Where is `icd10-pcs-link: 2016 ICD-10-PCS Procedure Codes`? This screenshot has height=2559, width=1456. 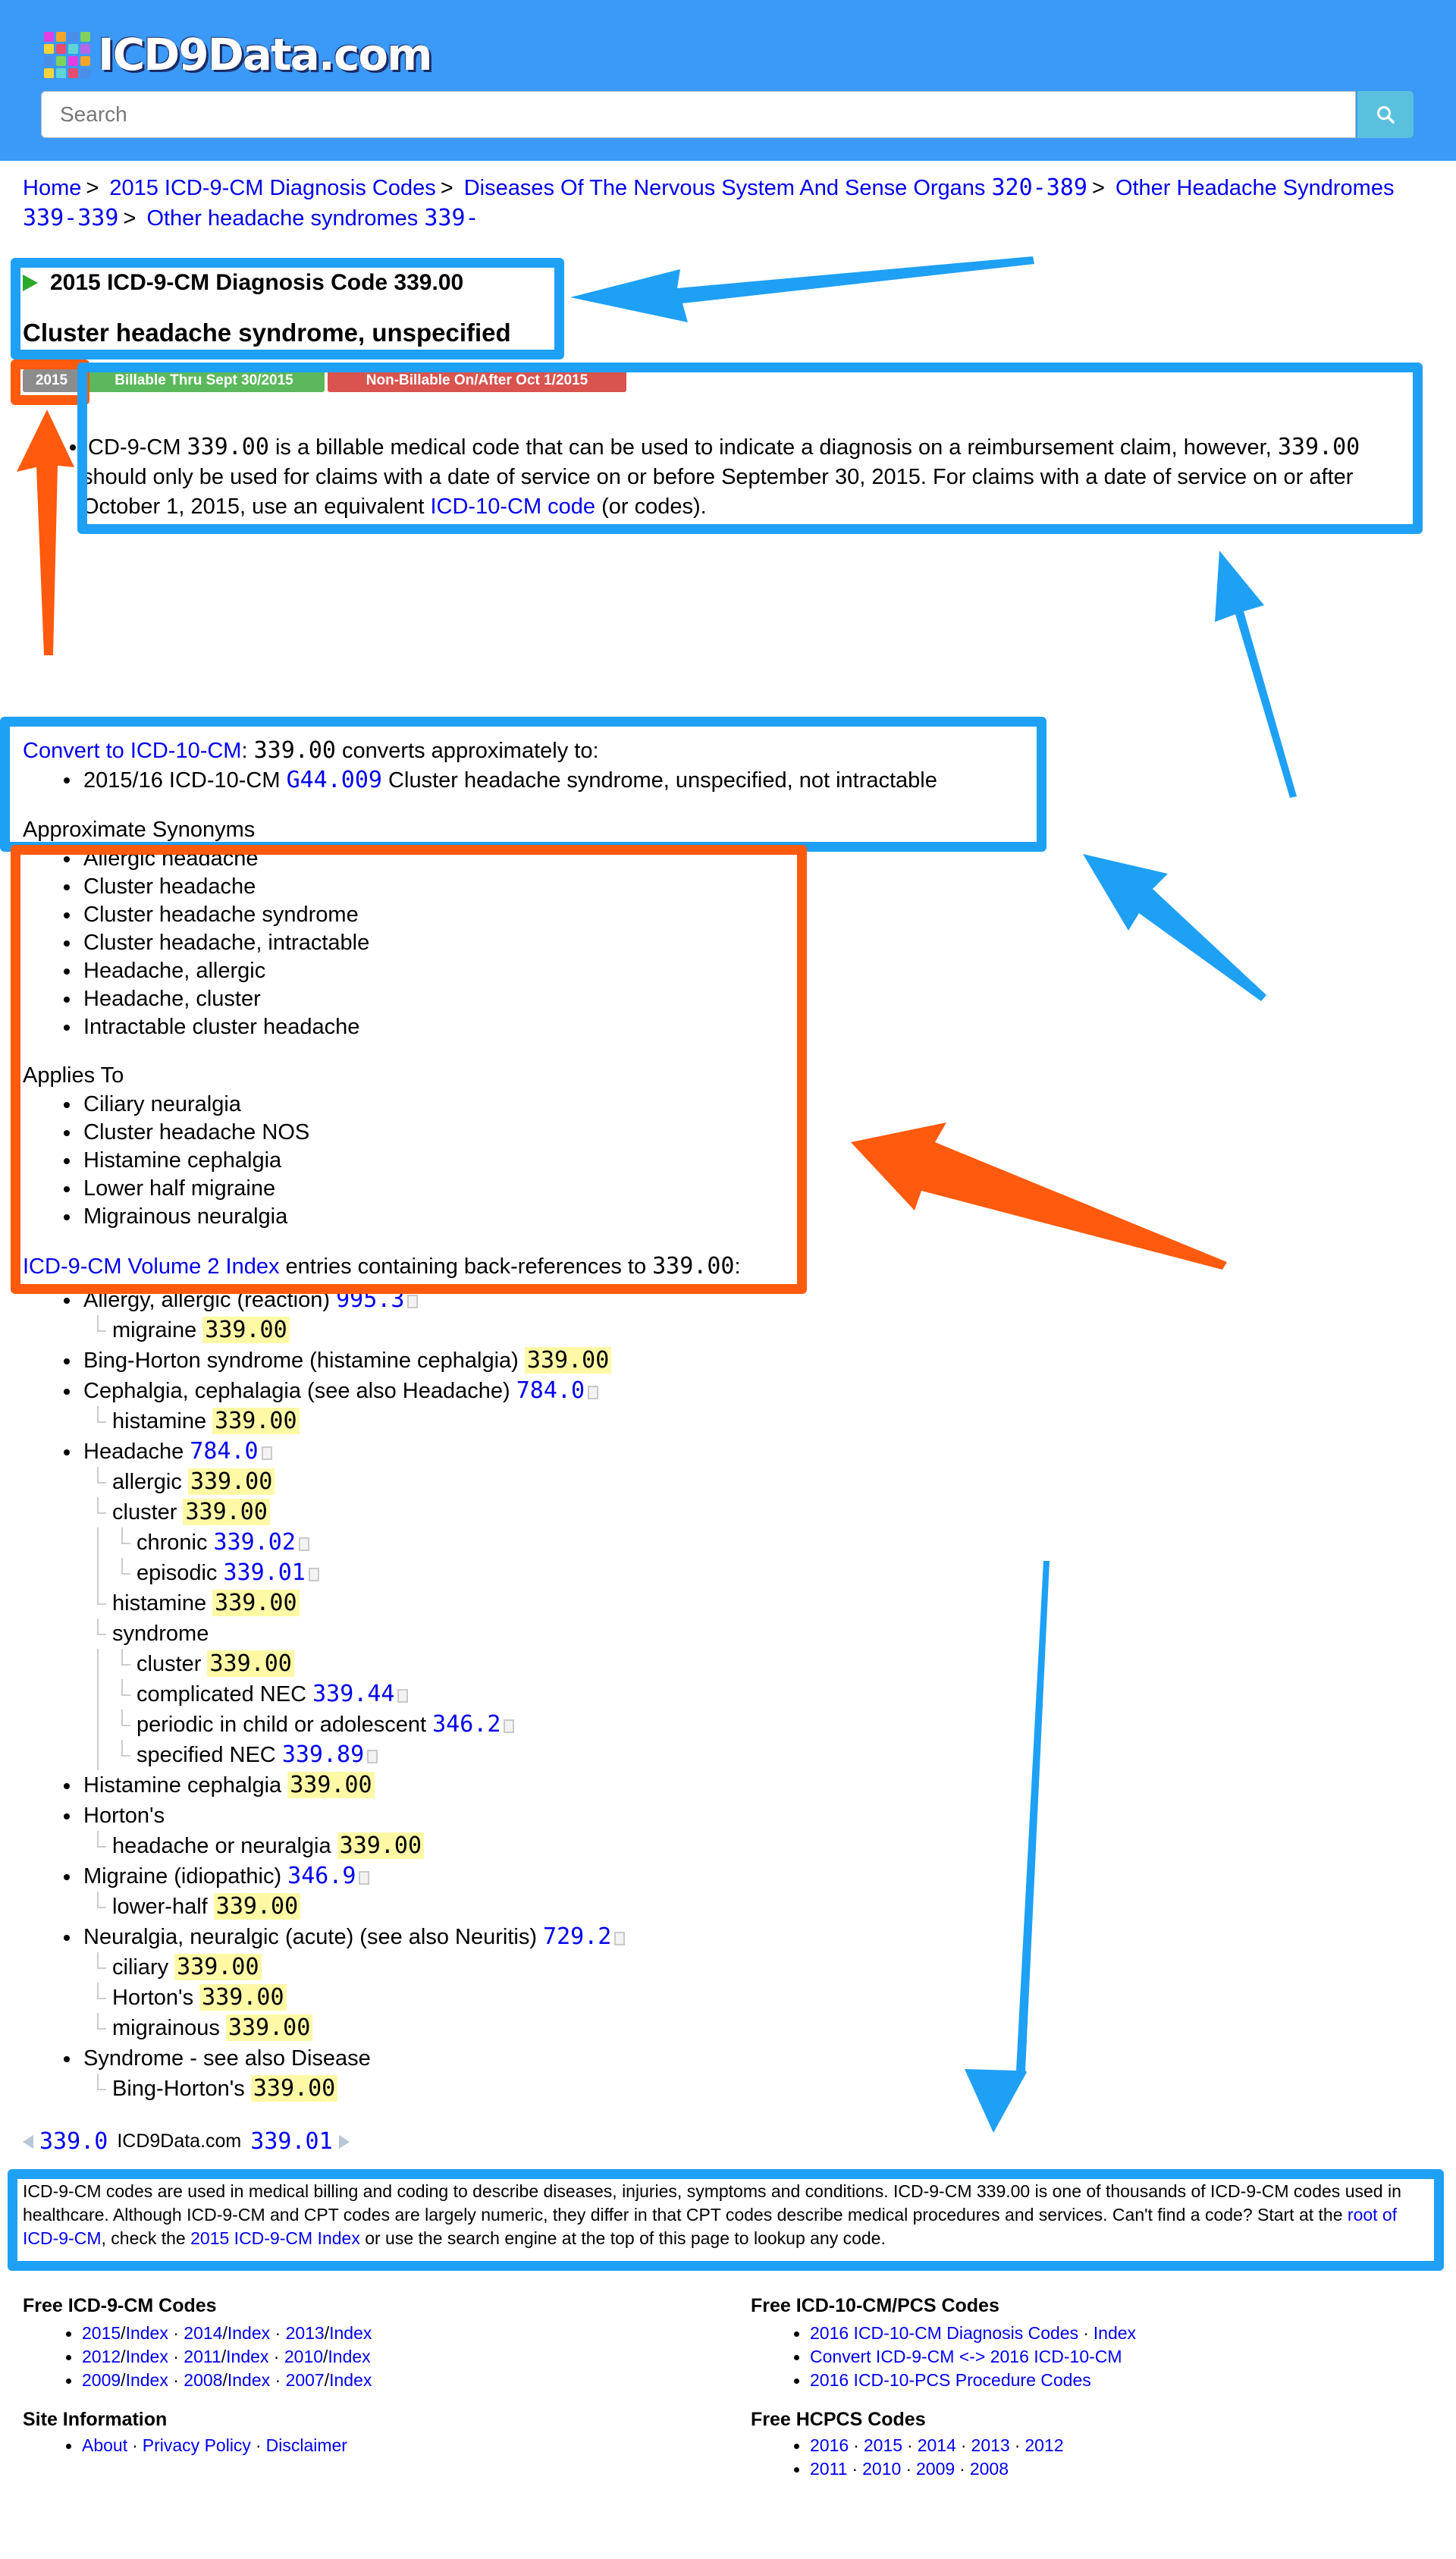 icd10-pcs-link: 2016 ICD-10-PCS Procedure Codes is located at coordinates (950, 2380).